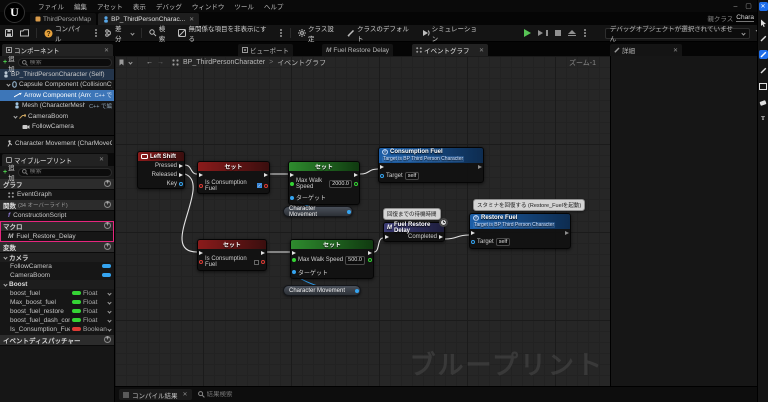 The image size is (768, 402). I want to click on components-search-input, so click(68, 62).